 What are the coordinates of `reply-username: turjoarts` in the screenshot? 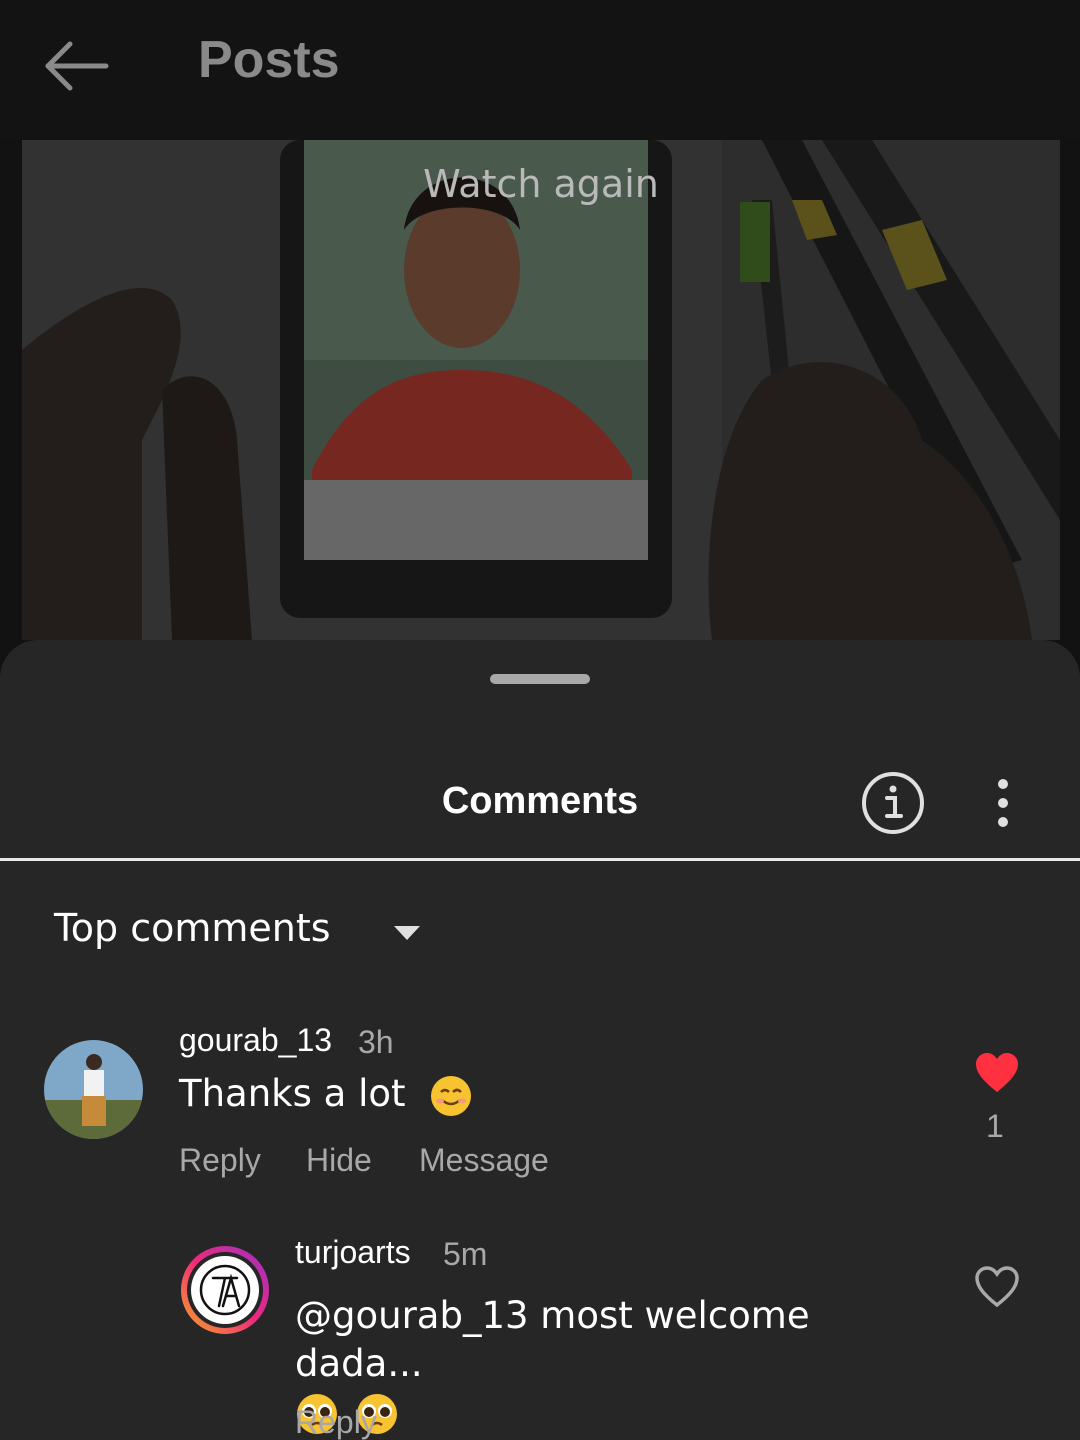 It's located at (353, 1252).